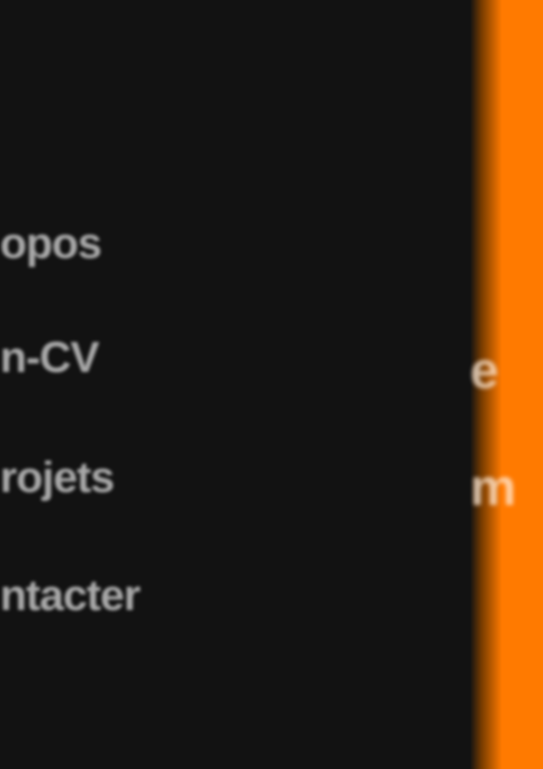 The image size is (543, 769). What do you see at coordinates (484, 371) in the screenshot?
I see `panel-text-line-1: e` at bounding box center [484, 371].